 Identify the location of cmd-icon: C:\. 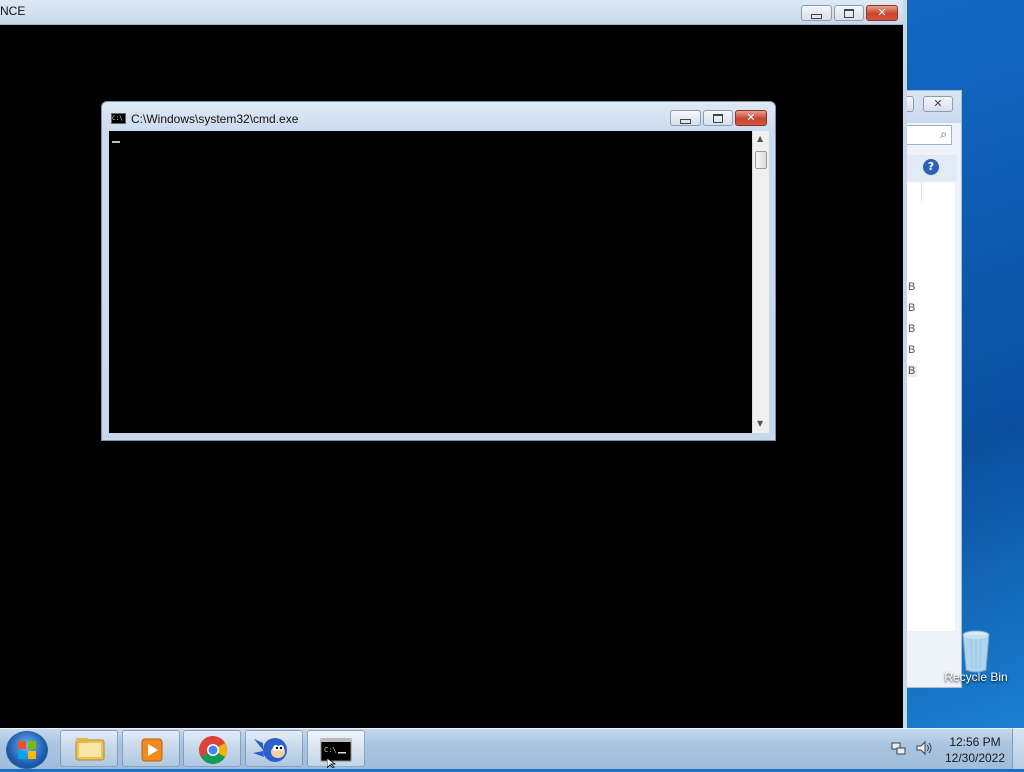
(118, 118).